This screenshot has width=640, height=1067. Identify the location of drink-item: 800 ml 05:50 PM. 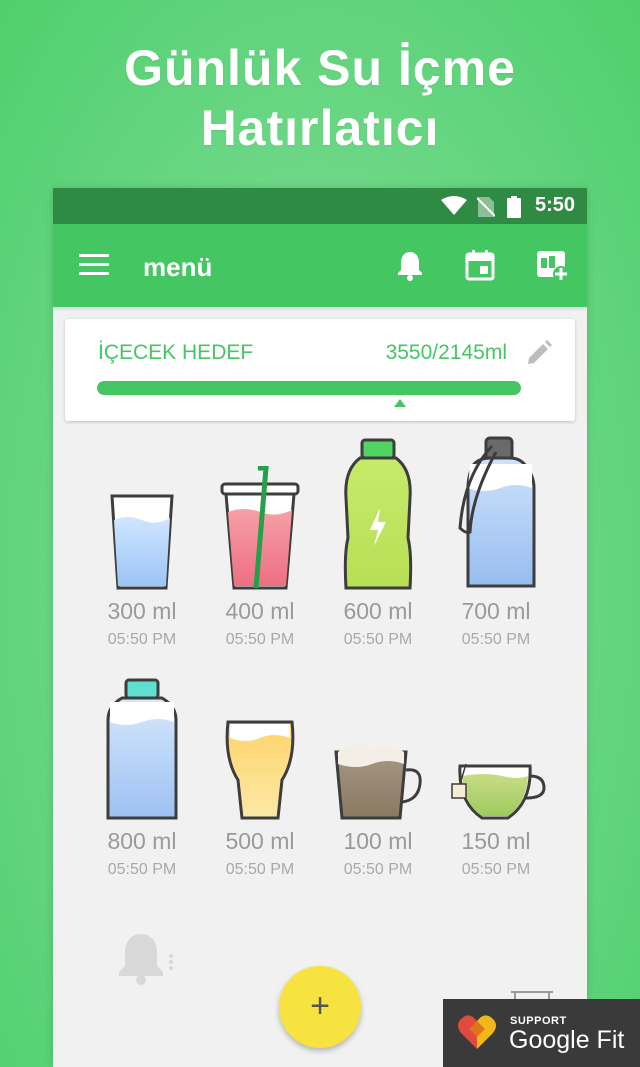
(142, 778).